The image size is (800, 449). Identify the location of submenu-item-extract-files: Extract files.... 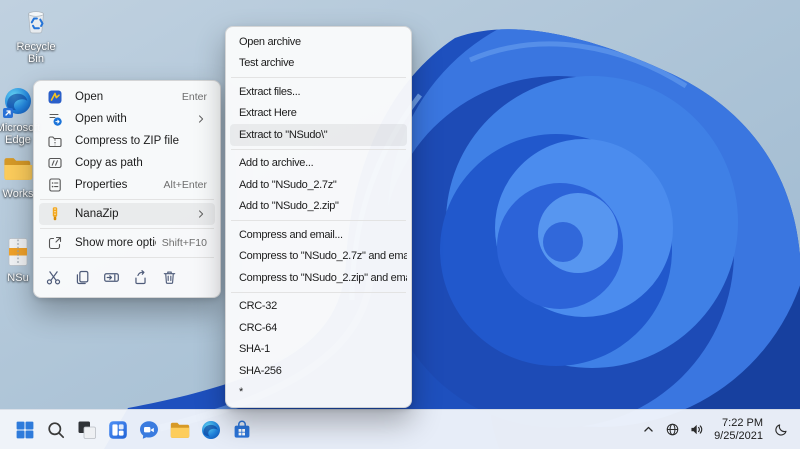
(318, 92).